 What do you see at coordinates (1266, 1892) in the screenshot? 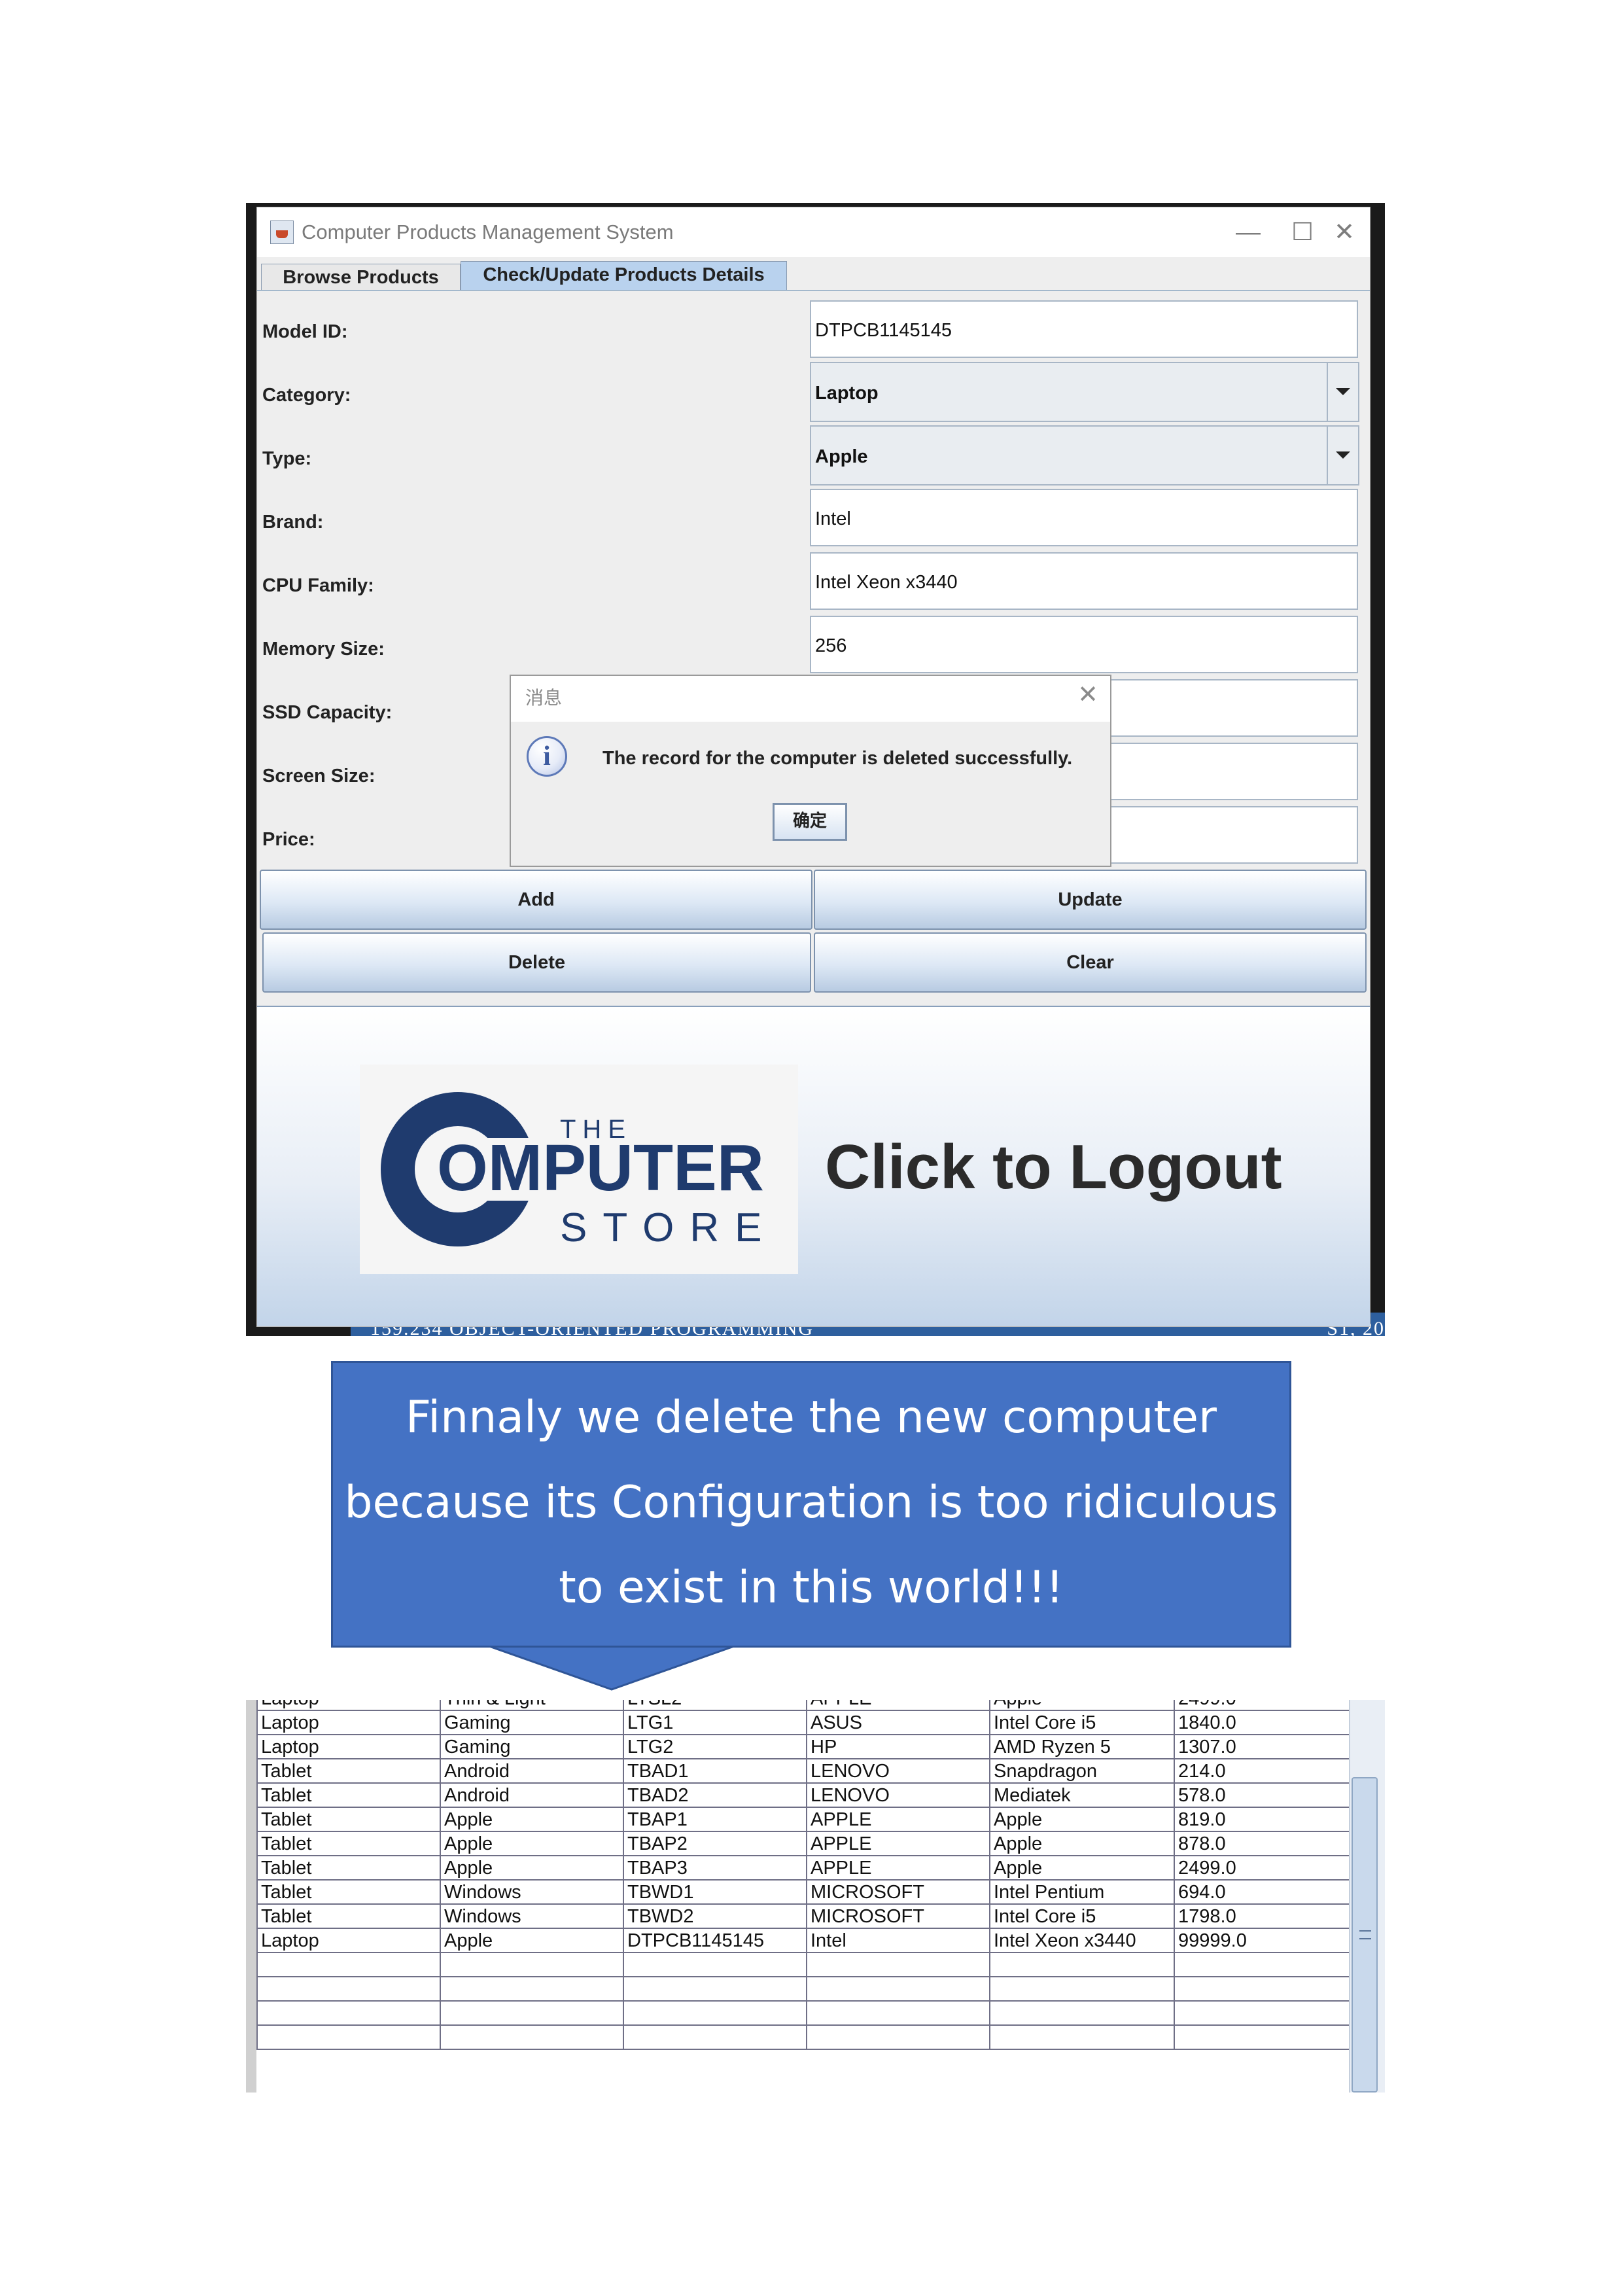
I see `table-cell: 694.0` at bounding box center [1266, 1892].